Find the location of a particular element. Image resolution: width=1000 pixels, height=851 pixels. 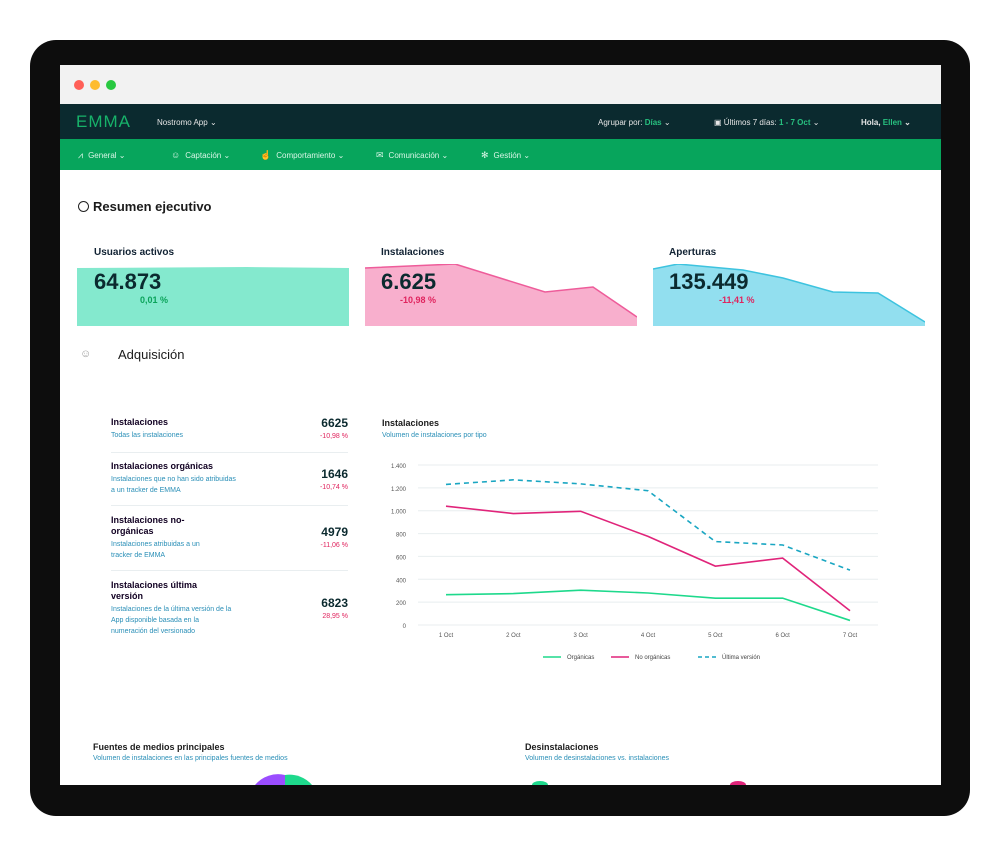

metric-value: 4979 is located at coordinates (334, 532).